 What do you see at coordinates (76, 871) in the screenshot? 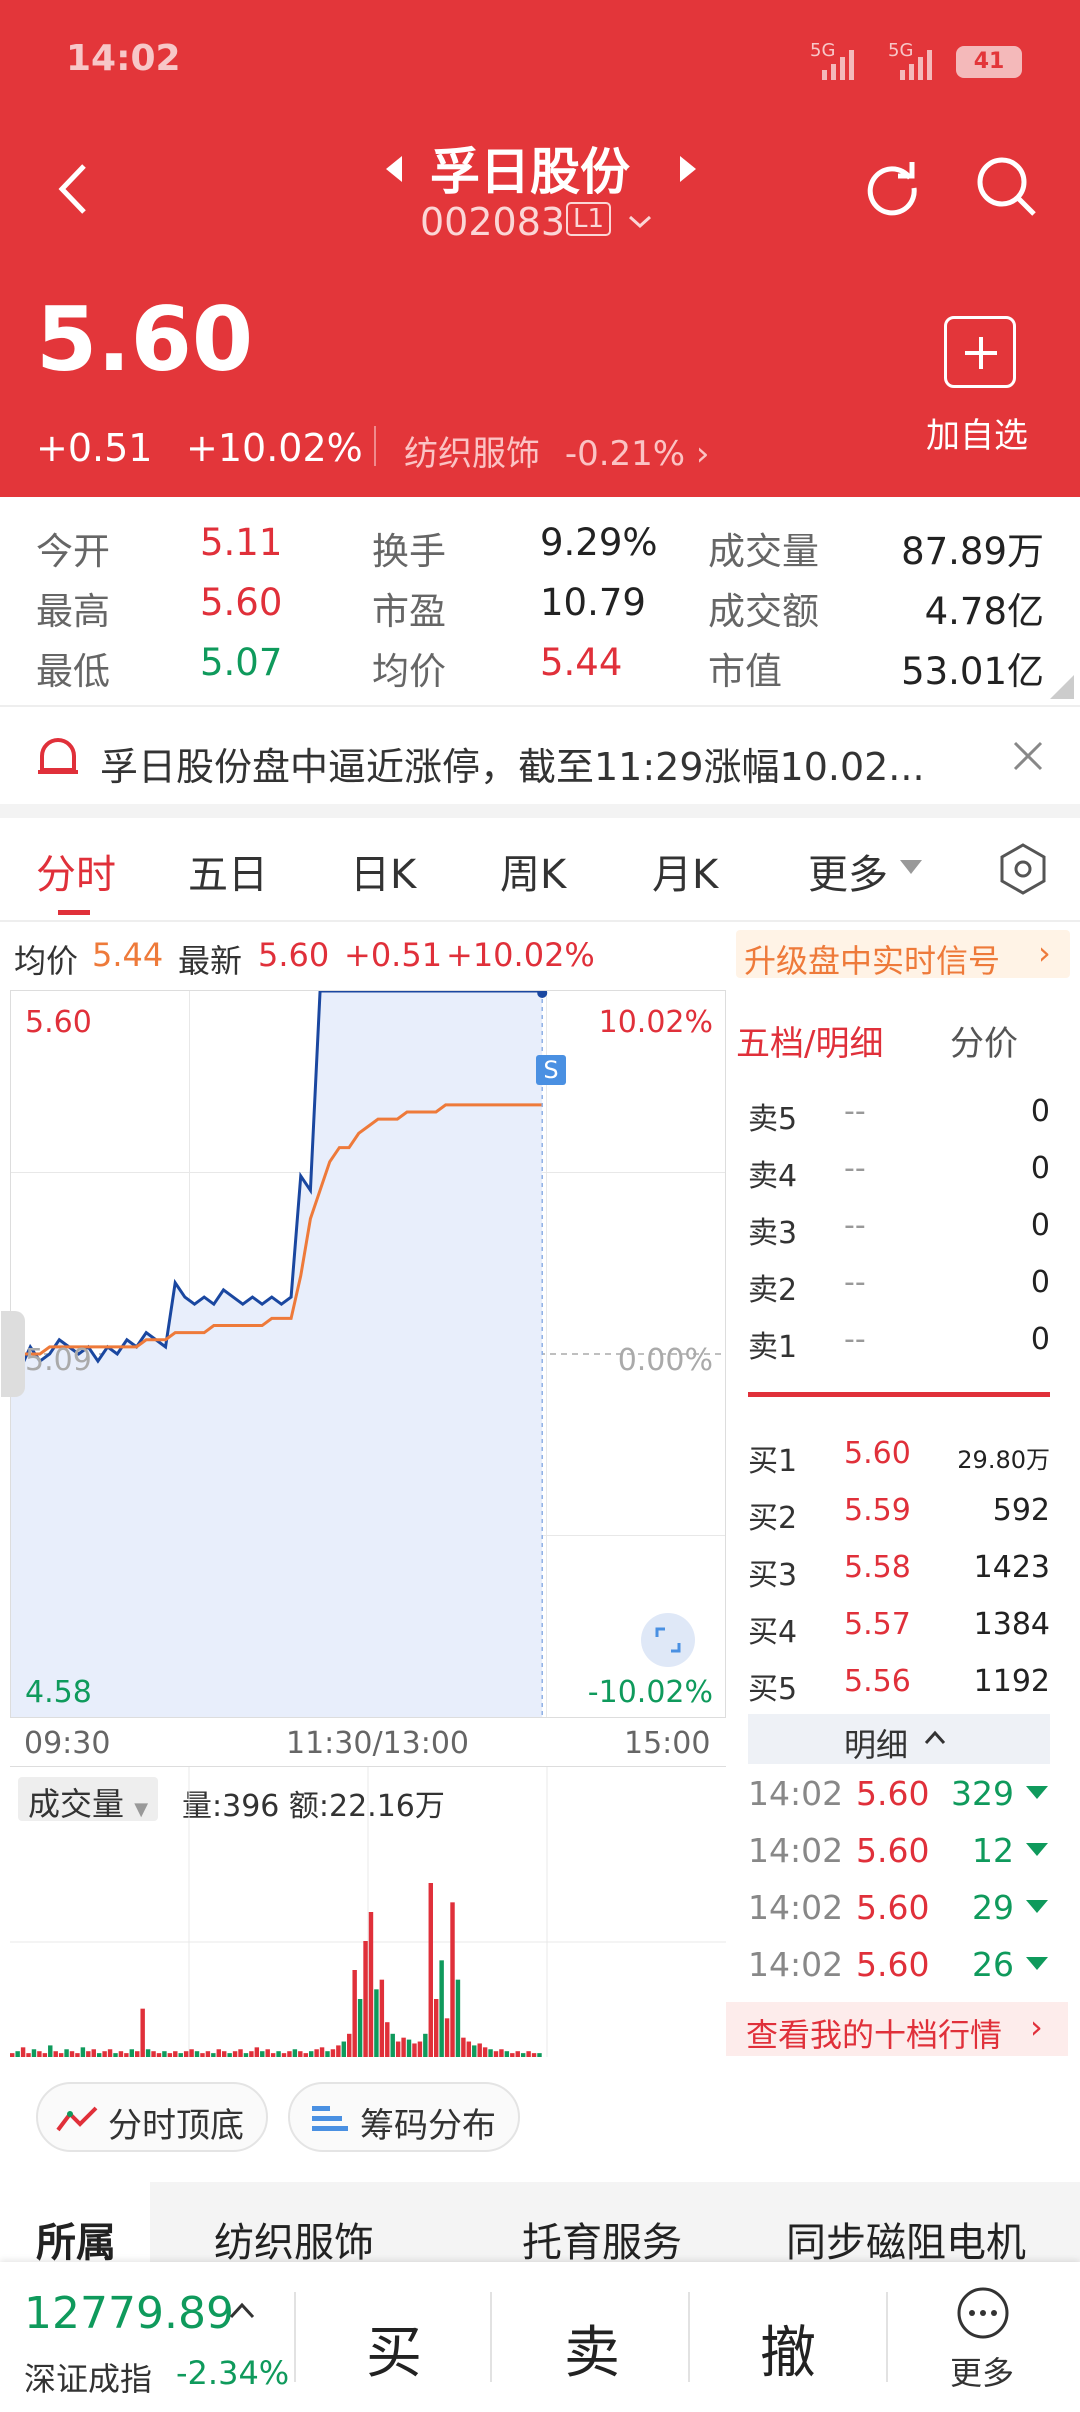
I see `tab-intraday: 分时` at bounding box center [76, 871].